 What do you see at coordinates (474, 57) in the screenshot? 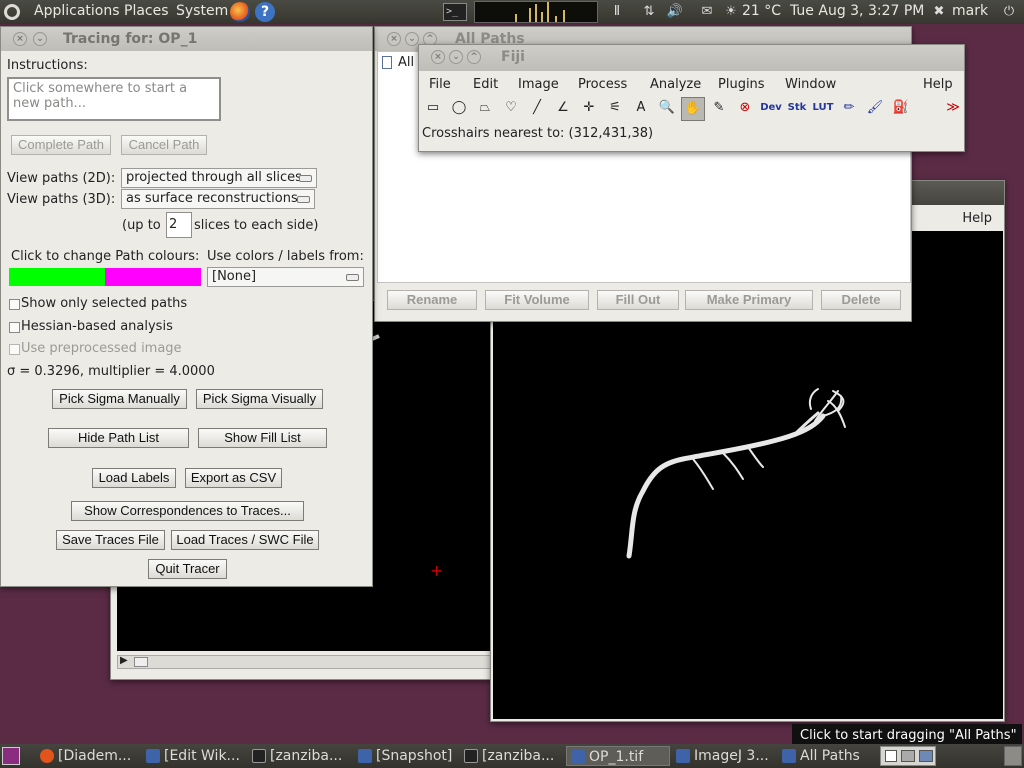
I see `maximize-icon: ^` at bounding box center [474, 57].